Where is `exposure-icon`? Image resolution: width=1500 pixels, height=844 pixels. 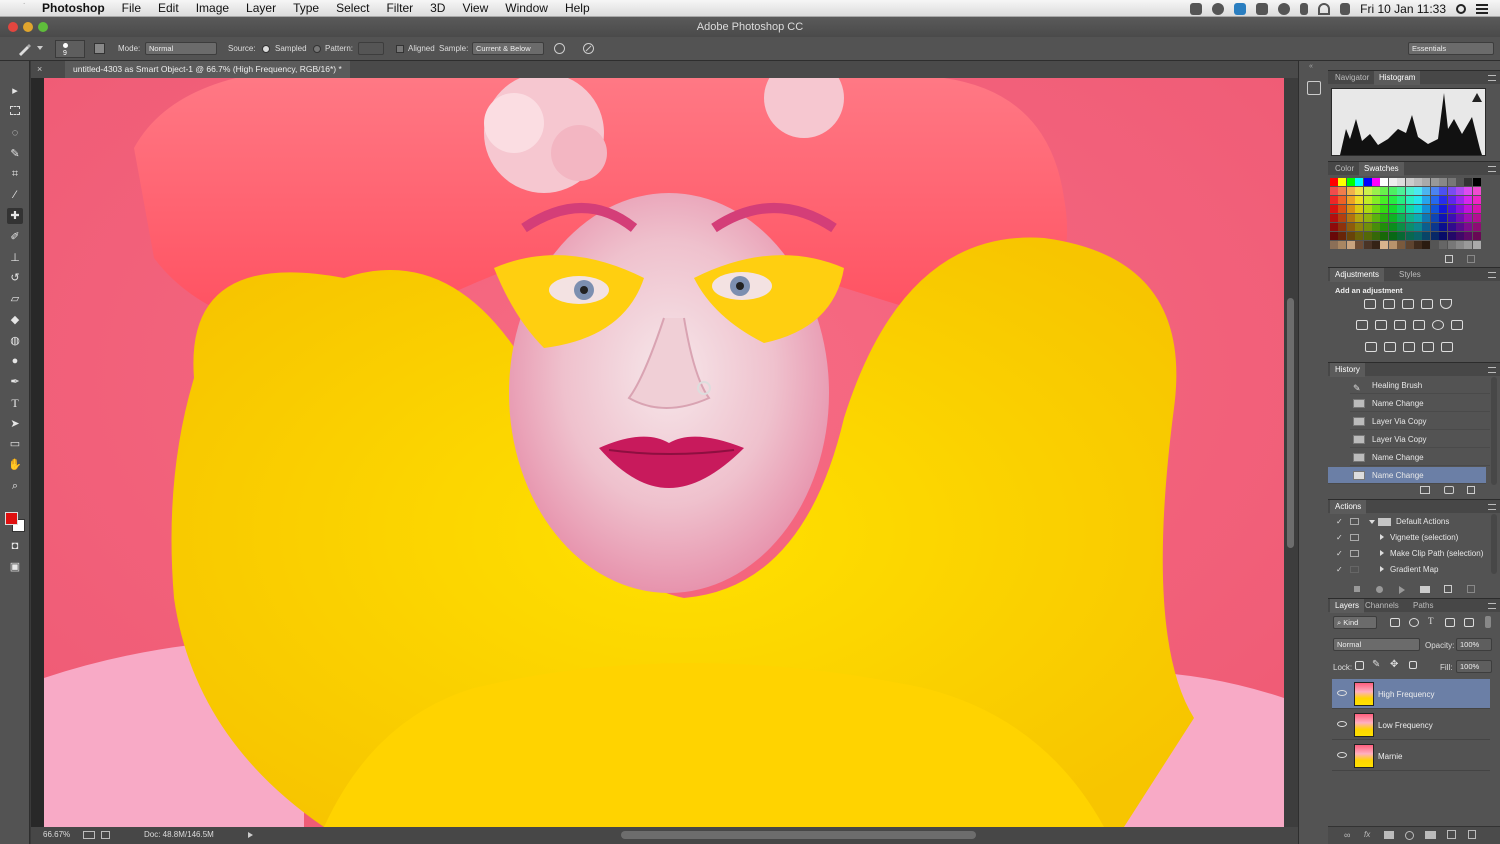
exposure-icon is located at coordinates (1427, 304).